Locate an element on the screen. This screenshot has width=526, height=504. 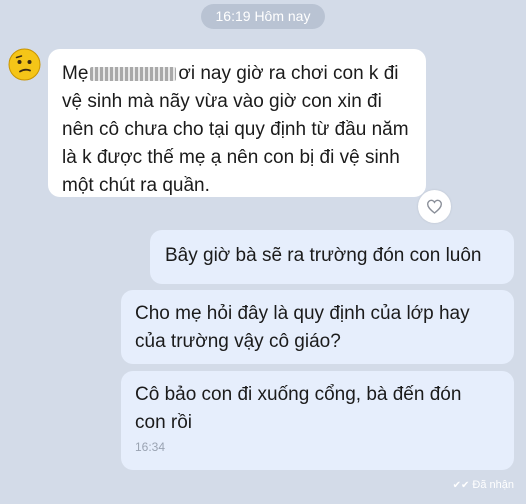
message-first-line: Mẹ ơi nay giờ ra chơi con k đi is located at coordinates (230, 73).